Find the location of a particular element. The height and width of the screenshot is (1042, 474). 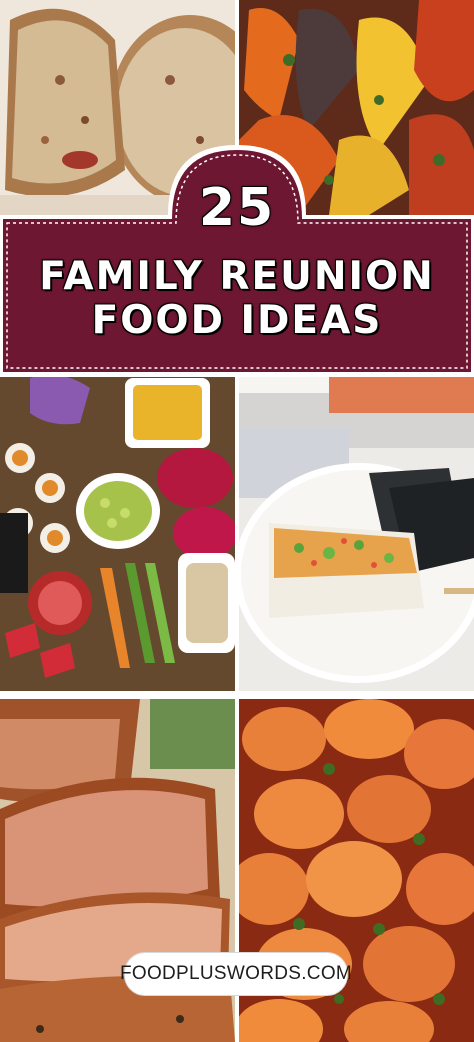

banner-title-line-2: FOOD IDEAS is located at coordinates (237, 320).